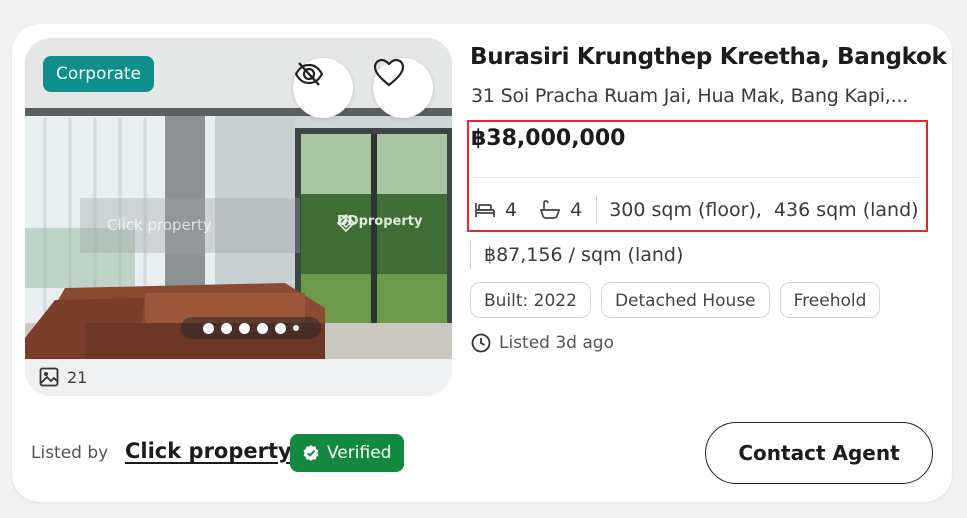 The image size is (967, 518). I want to click on clock-icon, so click(481, 343).